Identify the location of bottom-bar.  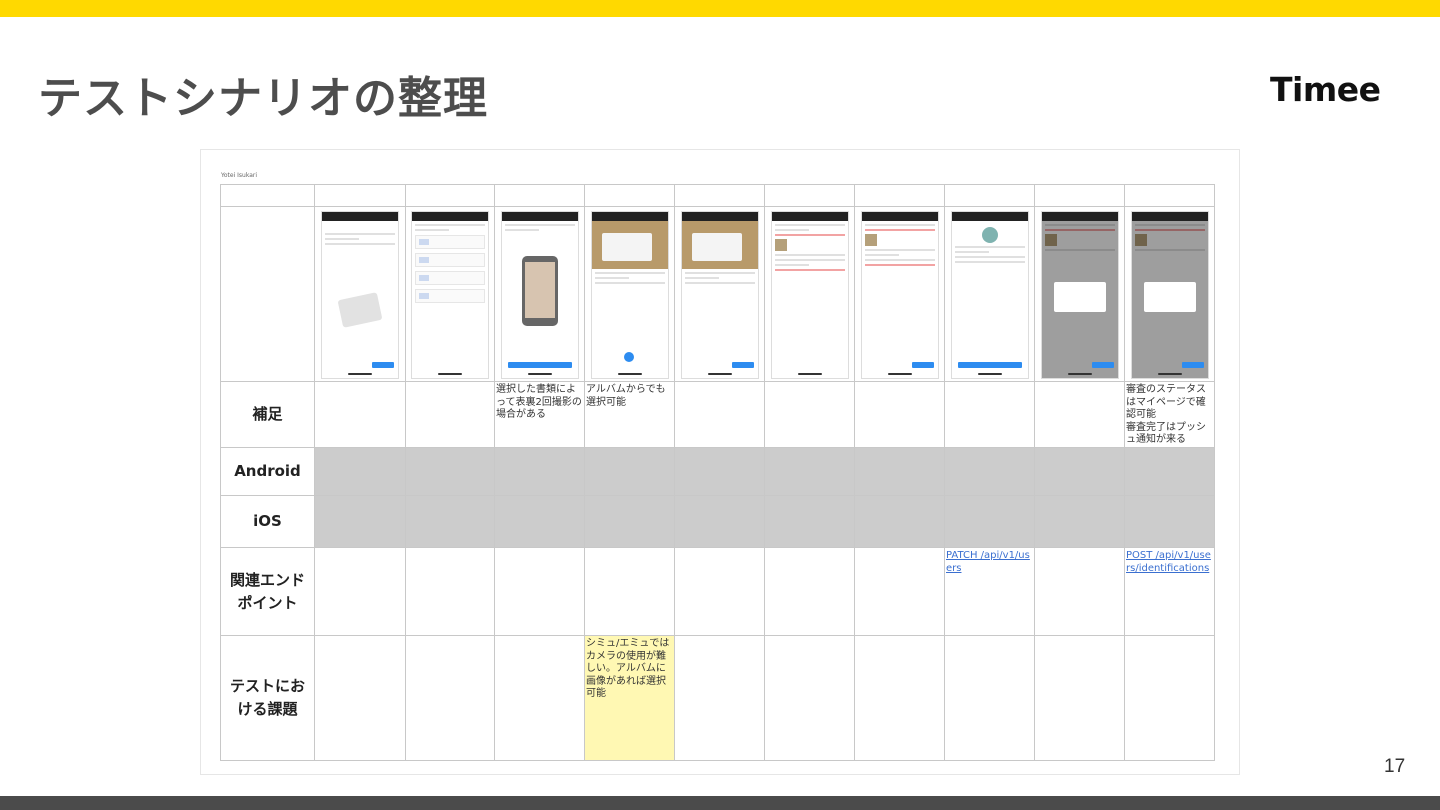
(720, 803).